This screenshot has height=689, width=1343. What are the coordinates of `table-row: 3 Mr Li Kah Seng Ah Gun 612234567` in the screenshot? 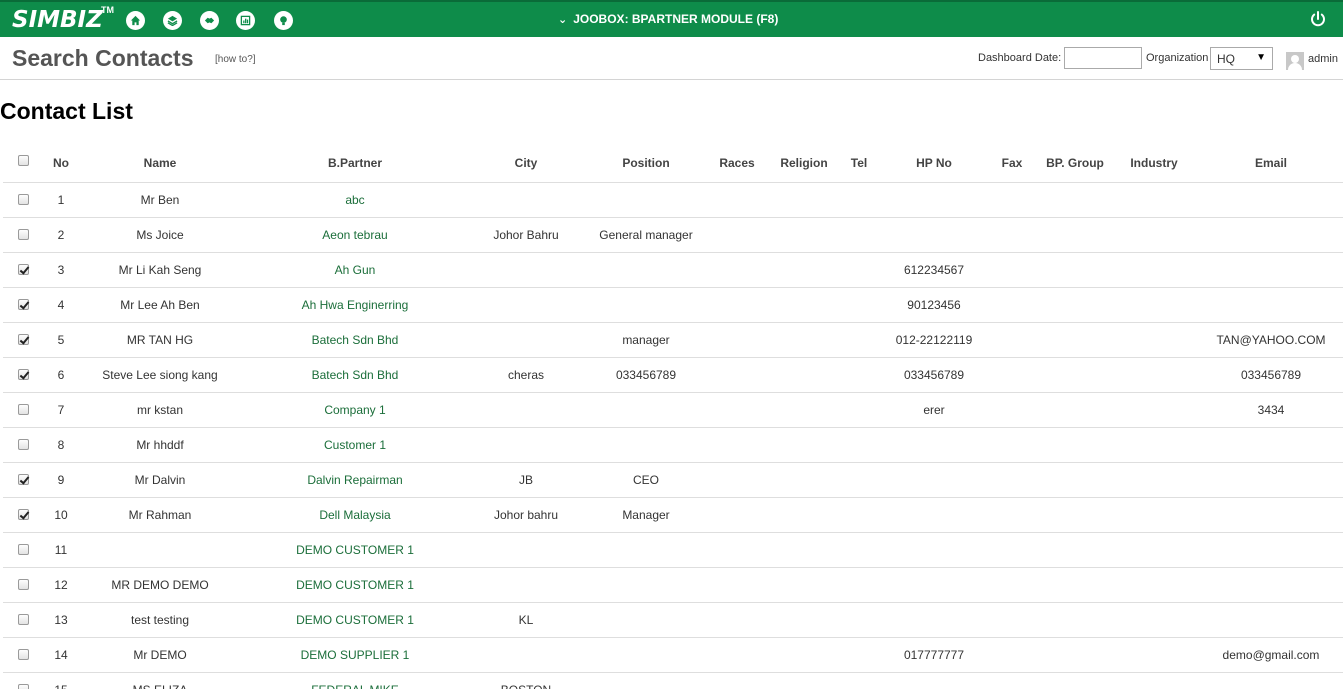 It's located at (673, 270).